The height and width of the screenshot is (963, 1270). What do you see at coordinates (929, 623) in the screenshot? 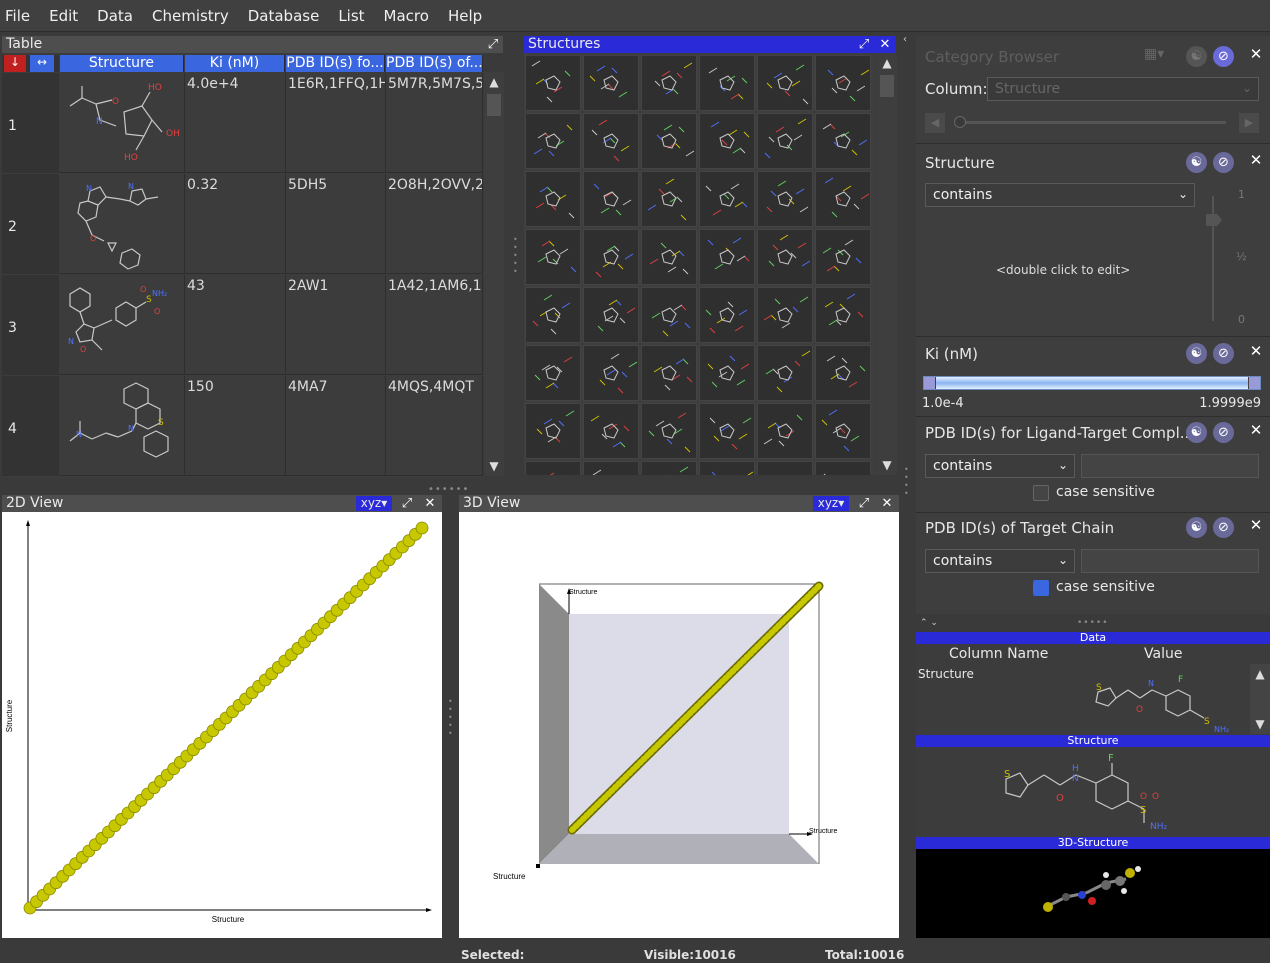
I see `collapse-arrows-icon: ⌃ ⌄` at bounding box center [929, 623].